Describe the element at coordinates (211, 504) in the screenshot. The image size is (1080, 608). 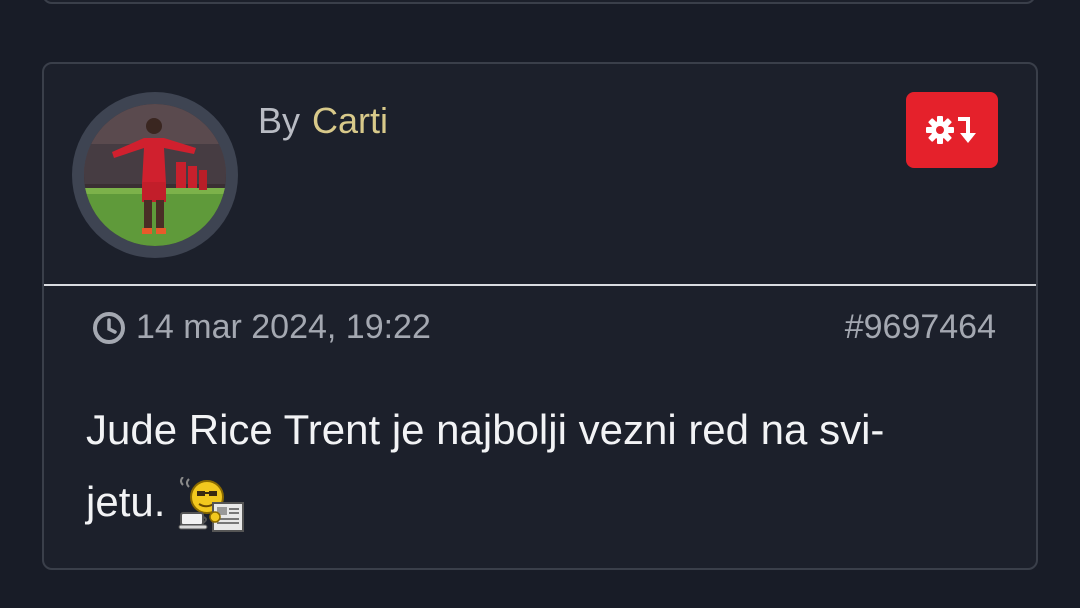
I see `coffee-newspaper-smiley-icon` at that location.